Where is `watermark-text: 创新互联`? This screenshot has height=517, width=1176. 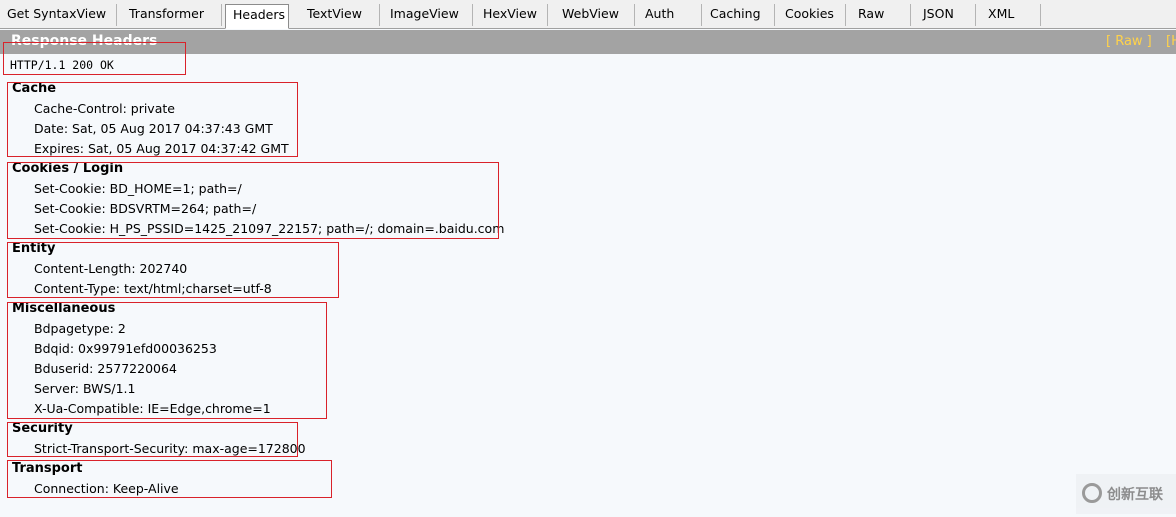 watermark-text: 创新互联 is located at coordinates (1135, 495).